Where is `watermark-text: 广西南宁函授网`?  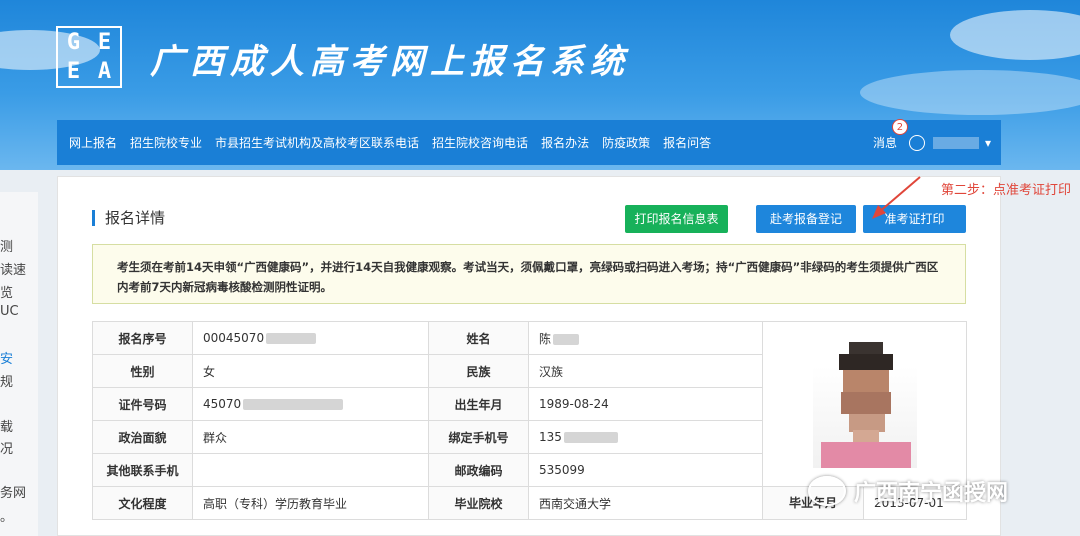
watermark-text: 广西南宁函授网 is located at coordinates (931, 493).